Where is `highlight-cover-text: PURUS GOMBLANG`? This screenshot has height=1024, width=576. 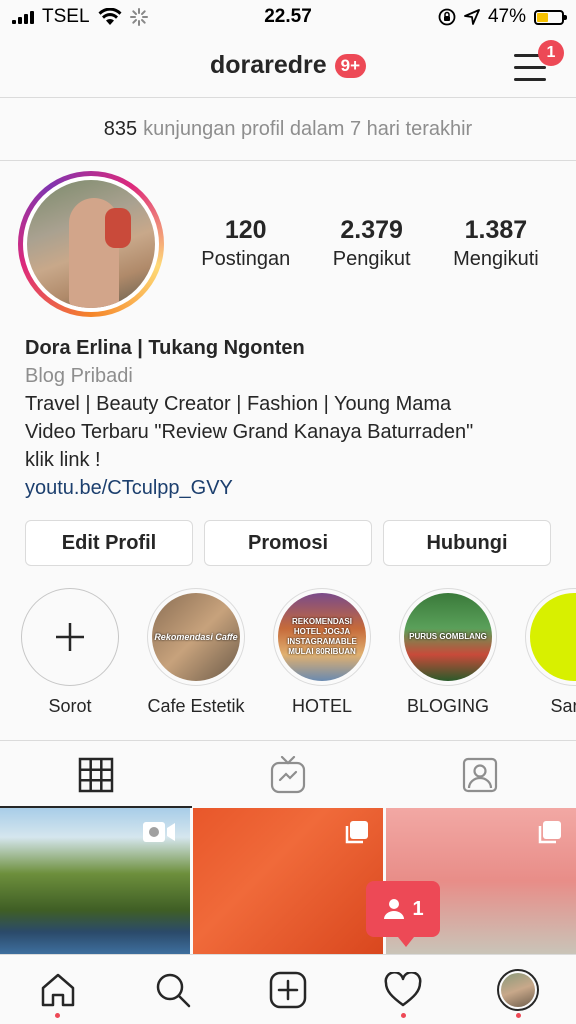
highlight-cover-text: PURUS GOMBLANG is located at coordinates (448, 636).